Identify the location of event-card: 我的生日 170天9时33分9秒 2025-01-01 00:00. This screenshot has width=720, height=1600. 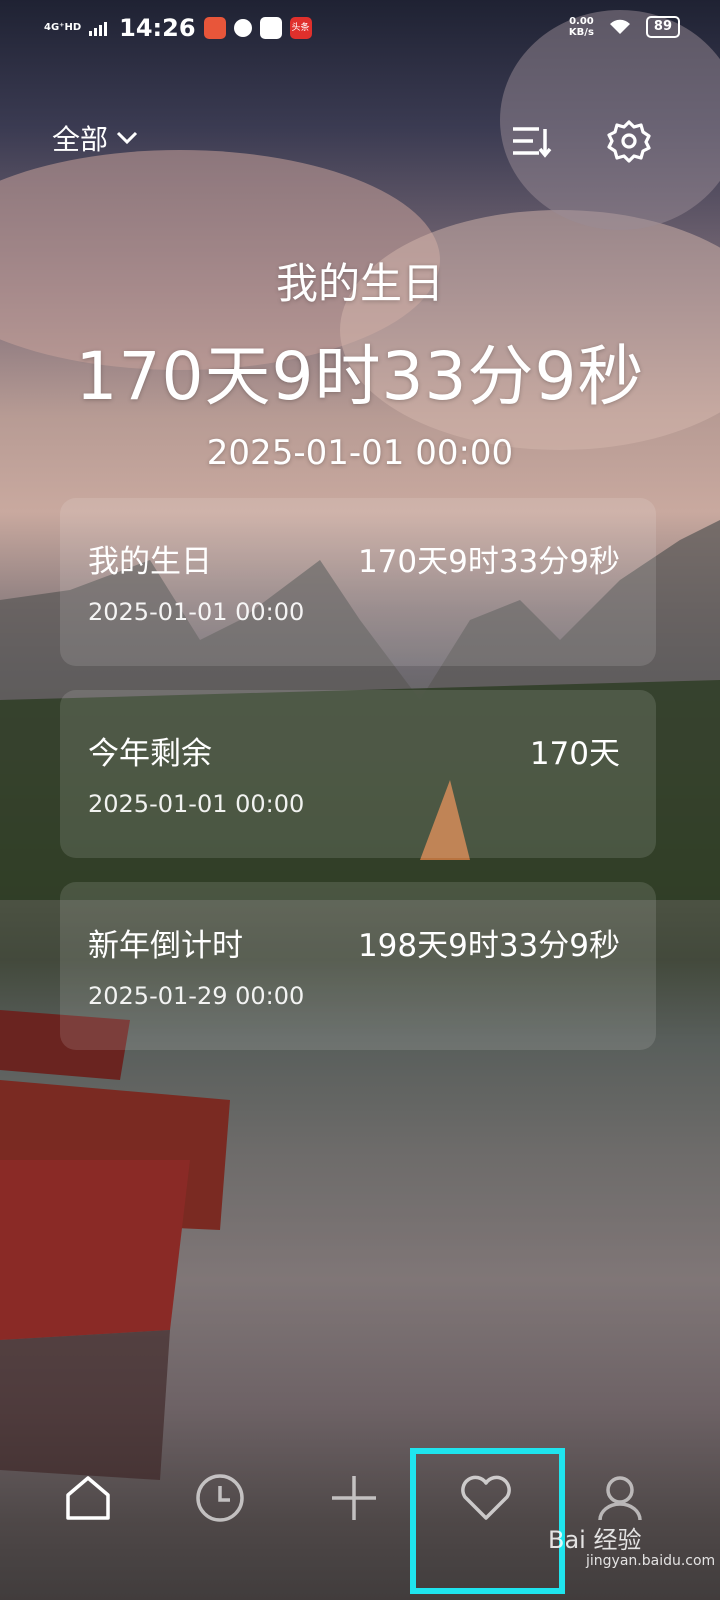
(358, 582).